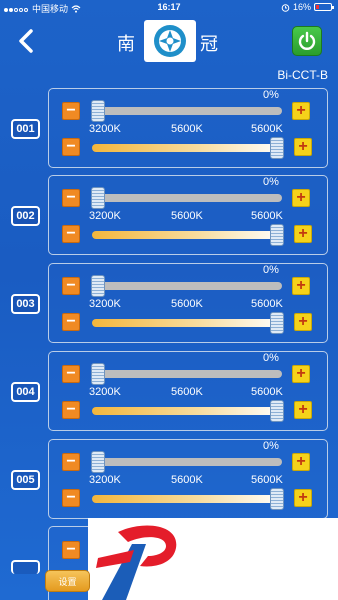 The image size is (338, 600). Describe the element at coordinates (67, 581) in the screenshot. I see `settings-button: 设置` at that location.